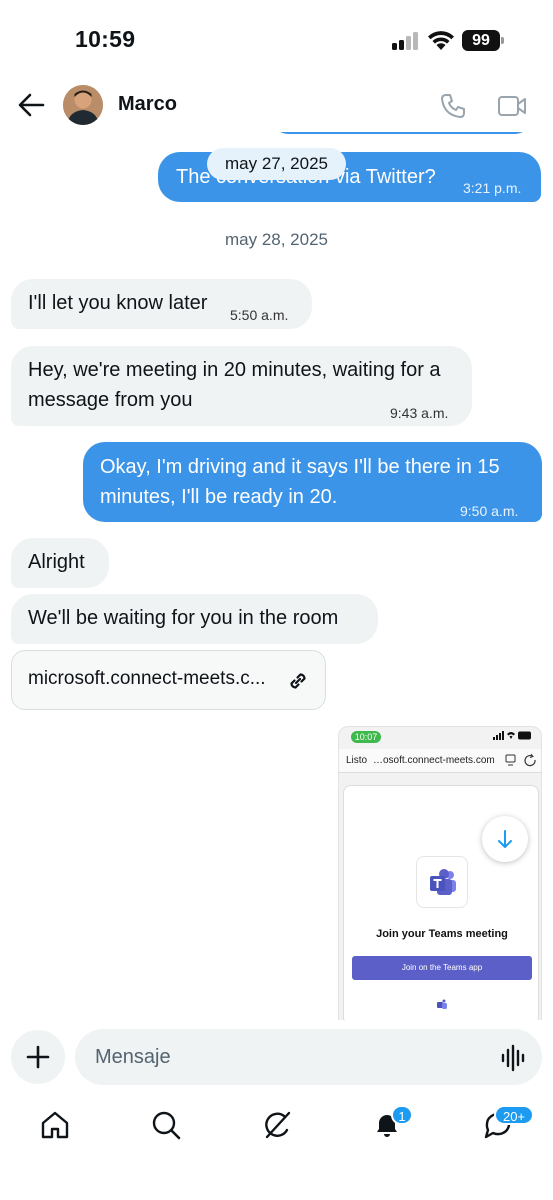 The width and height of the screenshot is (553, 1200). What do you see at coordinates (298, 681) in the screenshot?
I see `link-icon` at bounding box center [298, 681].